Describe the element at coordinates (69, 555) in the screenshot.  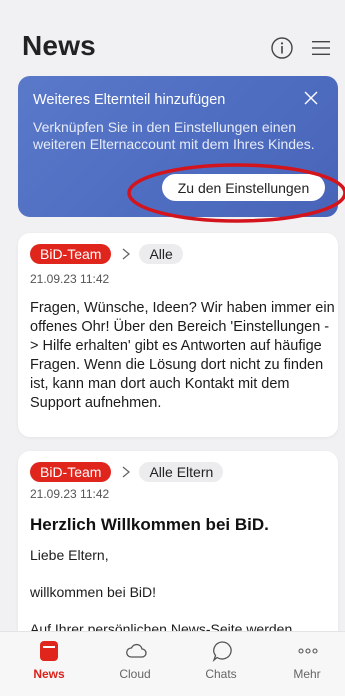
I see `post-greeting: Liebe Eltern,` at that location.